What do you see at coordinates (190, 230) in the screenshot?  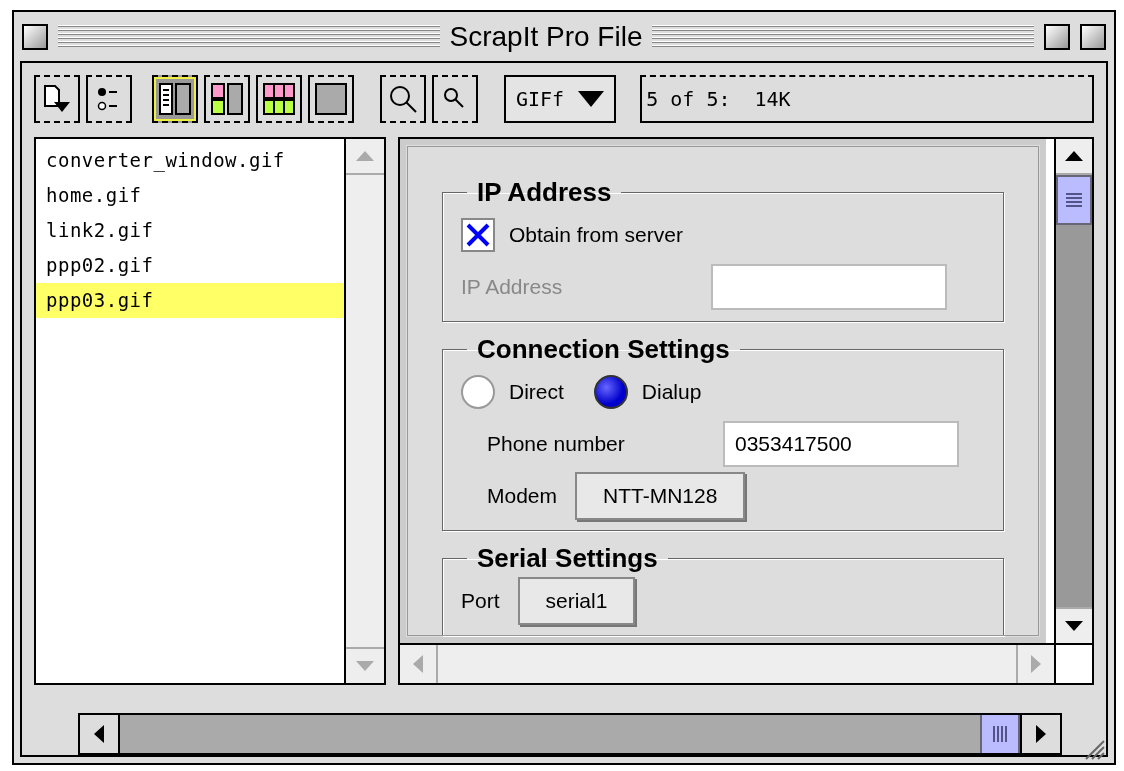 I see `file-item: link2.gif` at bounding box center [190, 230].